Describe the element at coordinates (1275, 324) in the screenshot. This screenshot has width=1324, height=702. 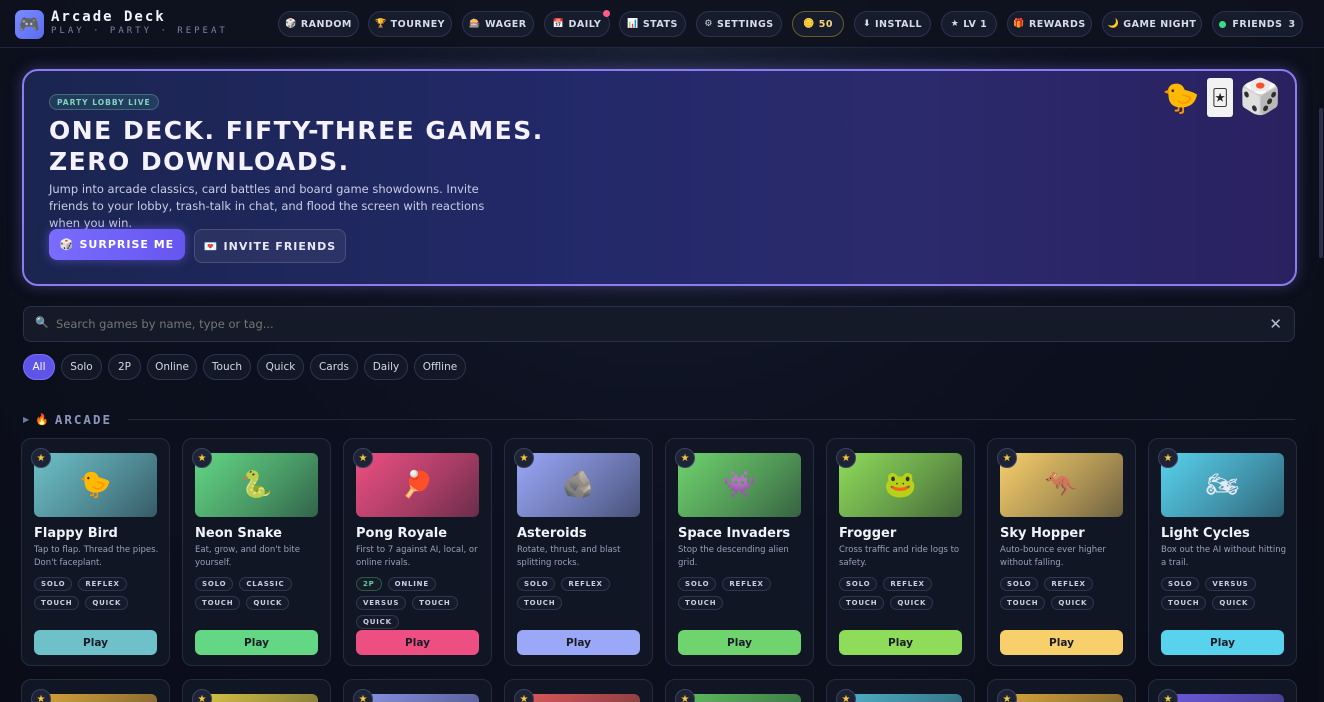
I see `clear-search-icon: ✕` at that location.